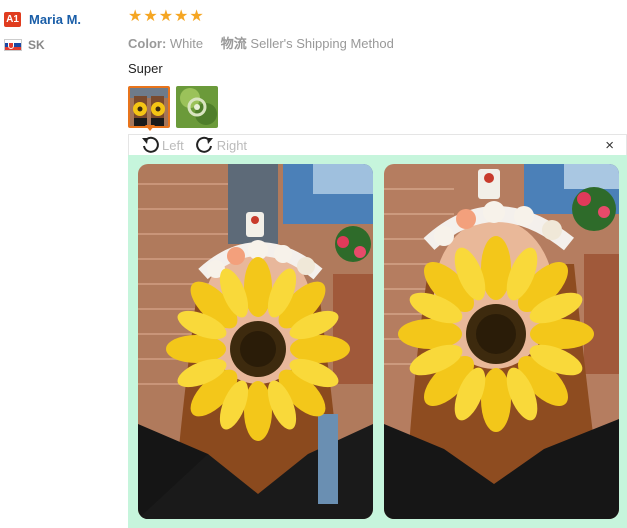 The width and height of the screenshot is (627, 528). I want to click on shipping-label: 物流, so click(233, 43).